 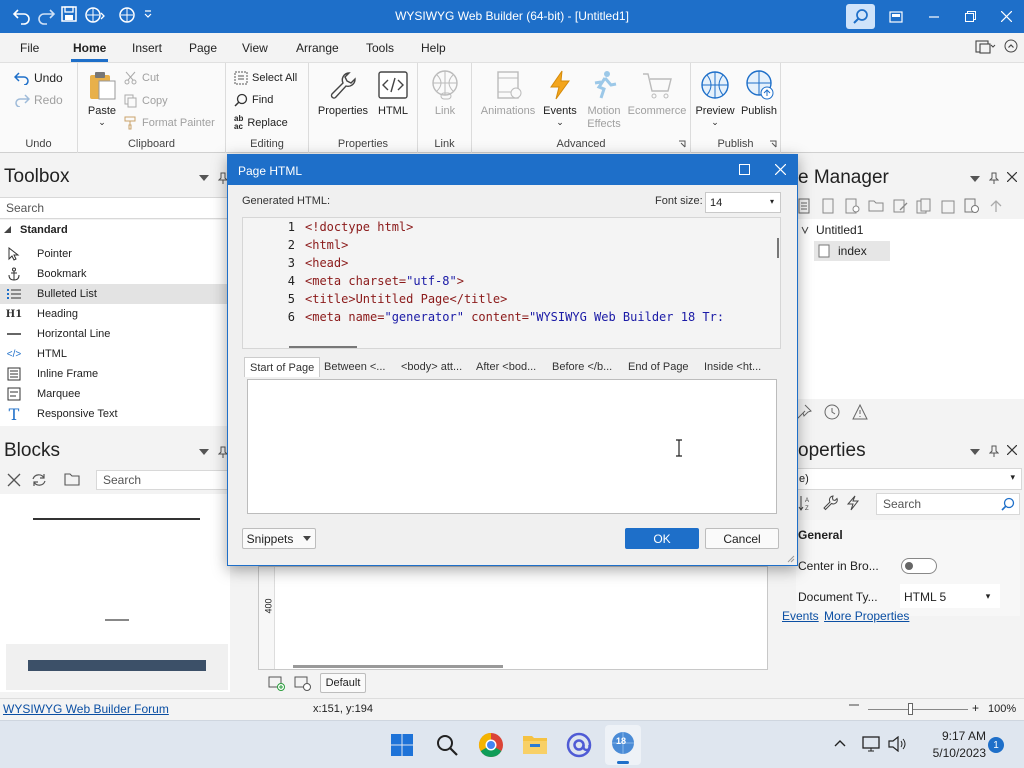 I want to click on edit-page-icon, so click(x=900, y=206).